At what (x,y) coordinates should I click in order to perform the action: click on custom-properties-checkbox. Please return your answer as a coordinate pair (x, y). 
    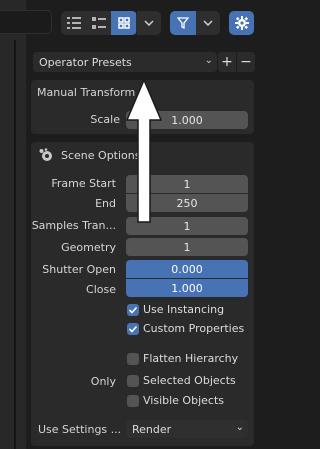
    Looking at the image, I should click on (133, 329).